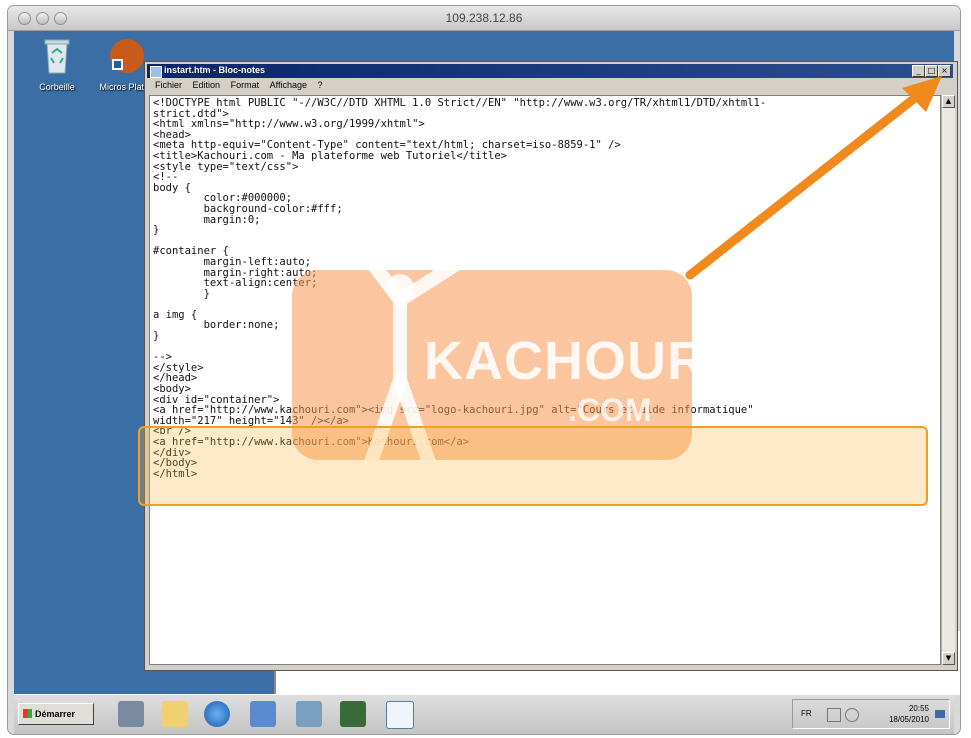 This screenshot has height=738, width=971. I want to click on system-tray: FR 20:55 18/05/2010, so click(871, 714).